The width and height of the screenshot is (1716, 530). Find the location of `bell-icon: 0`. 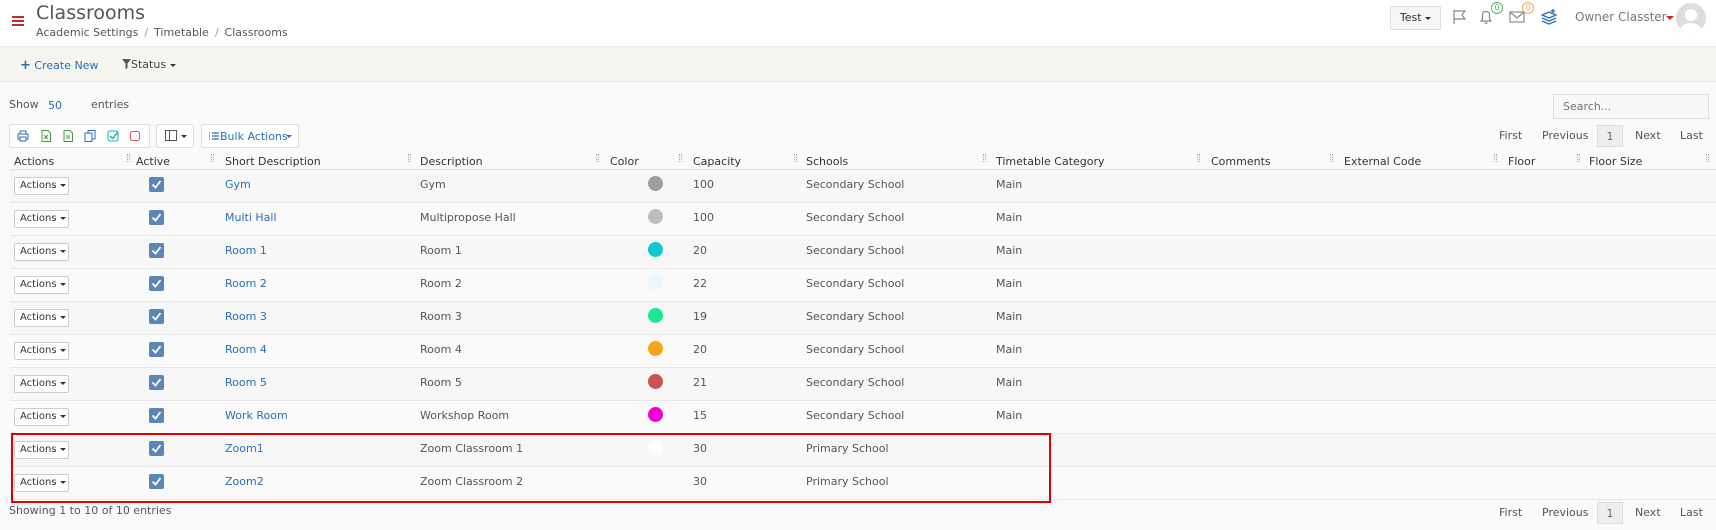

bell-icon: 0 is located at coordinates (1490, 15).